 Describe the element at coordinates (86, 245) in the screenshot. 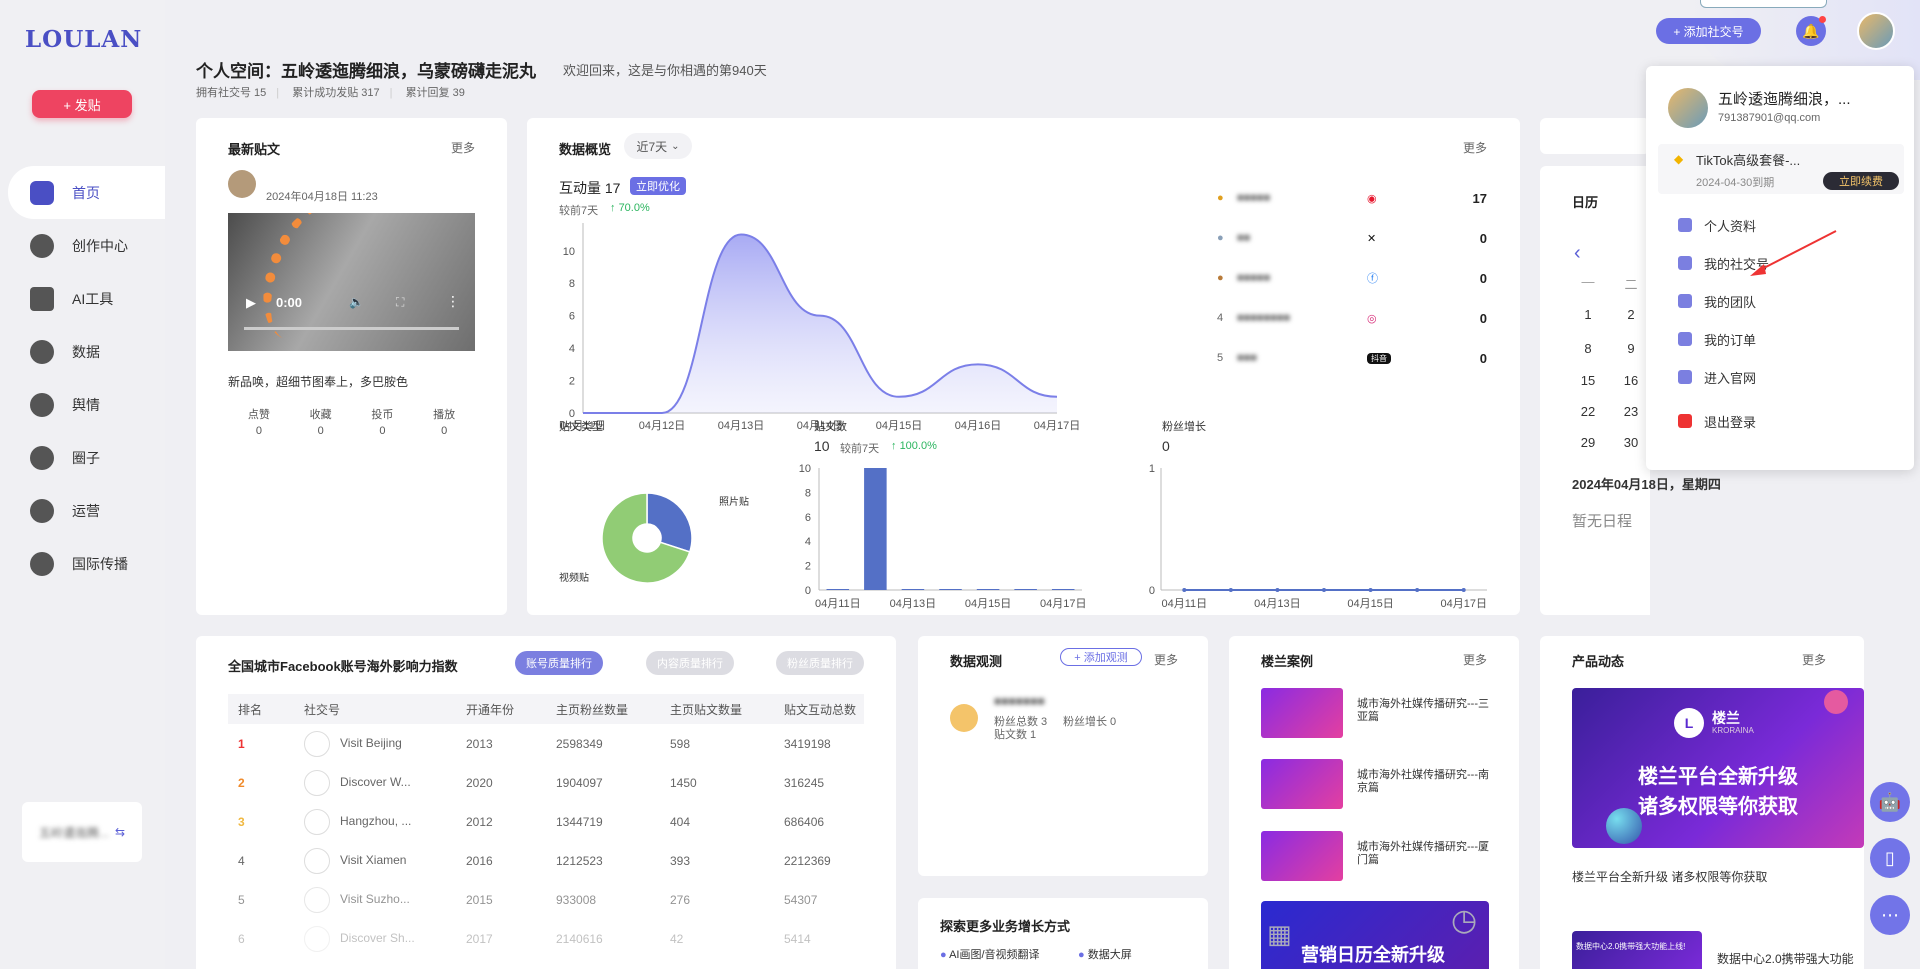

I see `sidebar-item-creation: 创作中心` at that location.